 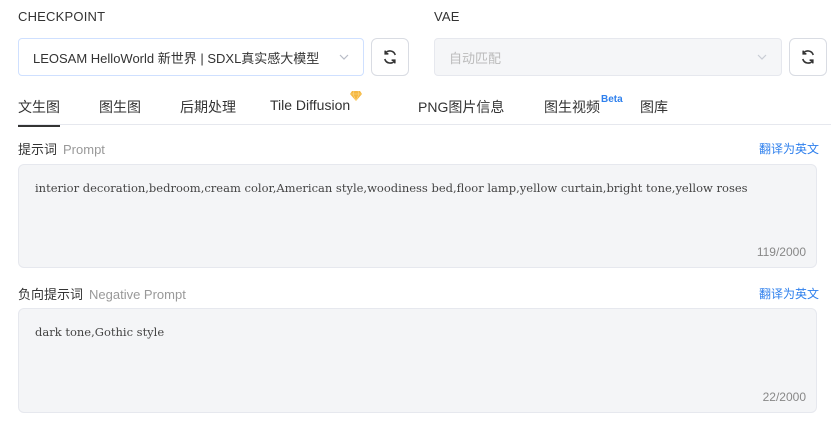 I want to click on refresh-vae-button, so click(x=808, y=57).